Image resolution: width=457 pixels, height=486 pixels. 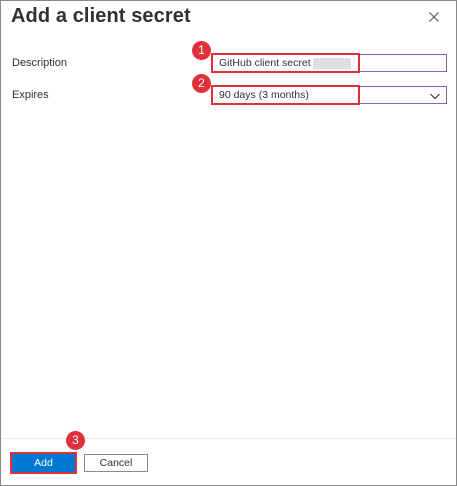 I want to click on description-field, so click(x=329, y=63).